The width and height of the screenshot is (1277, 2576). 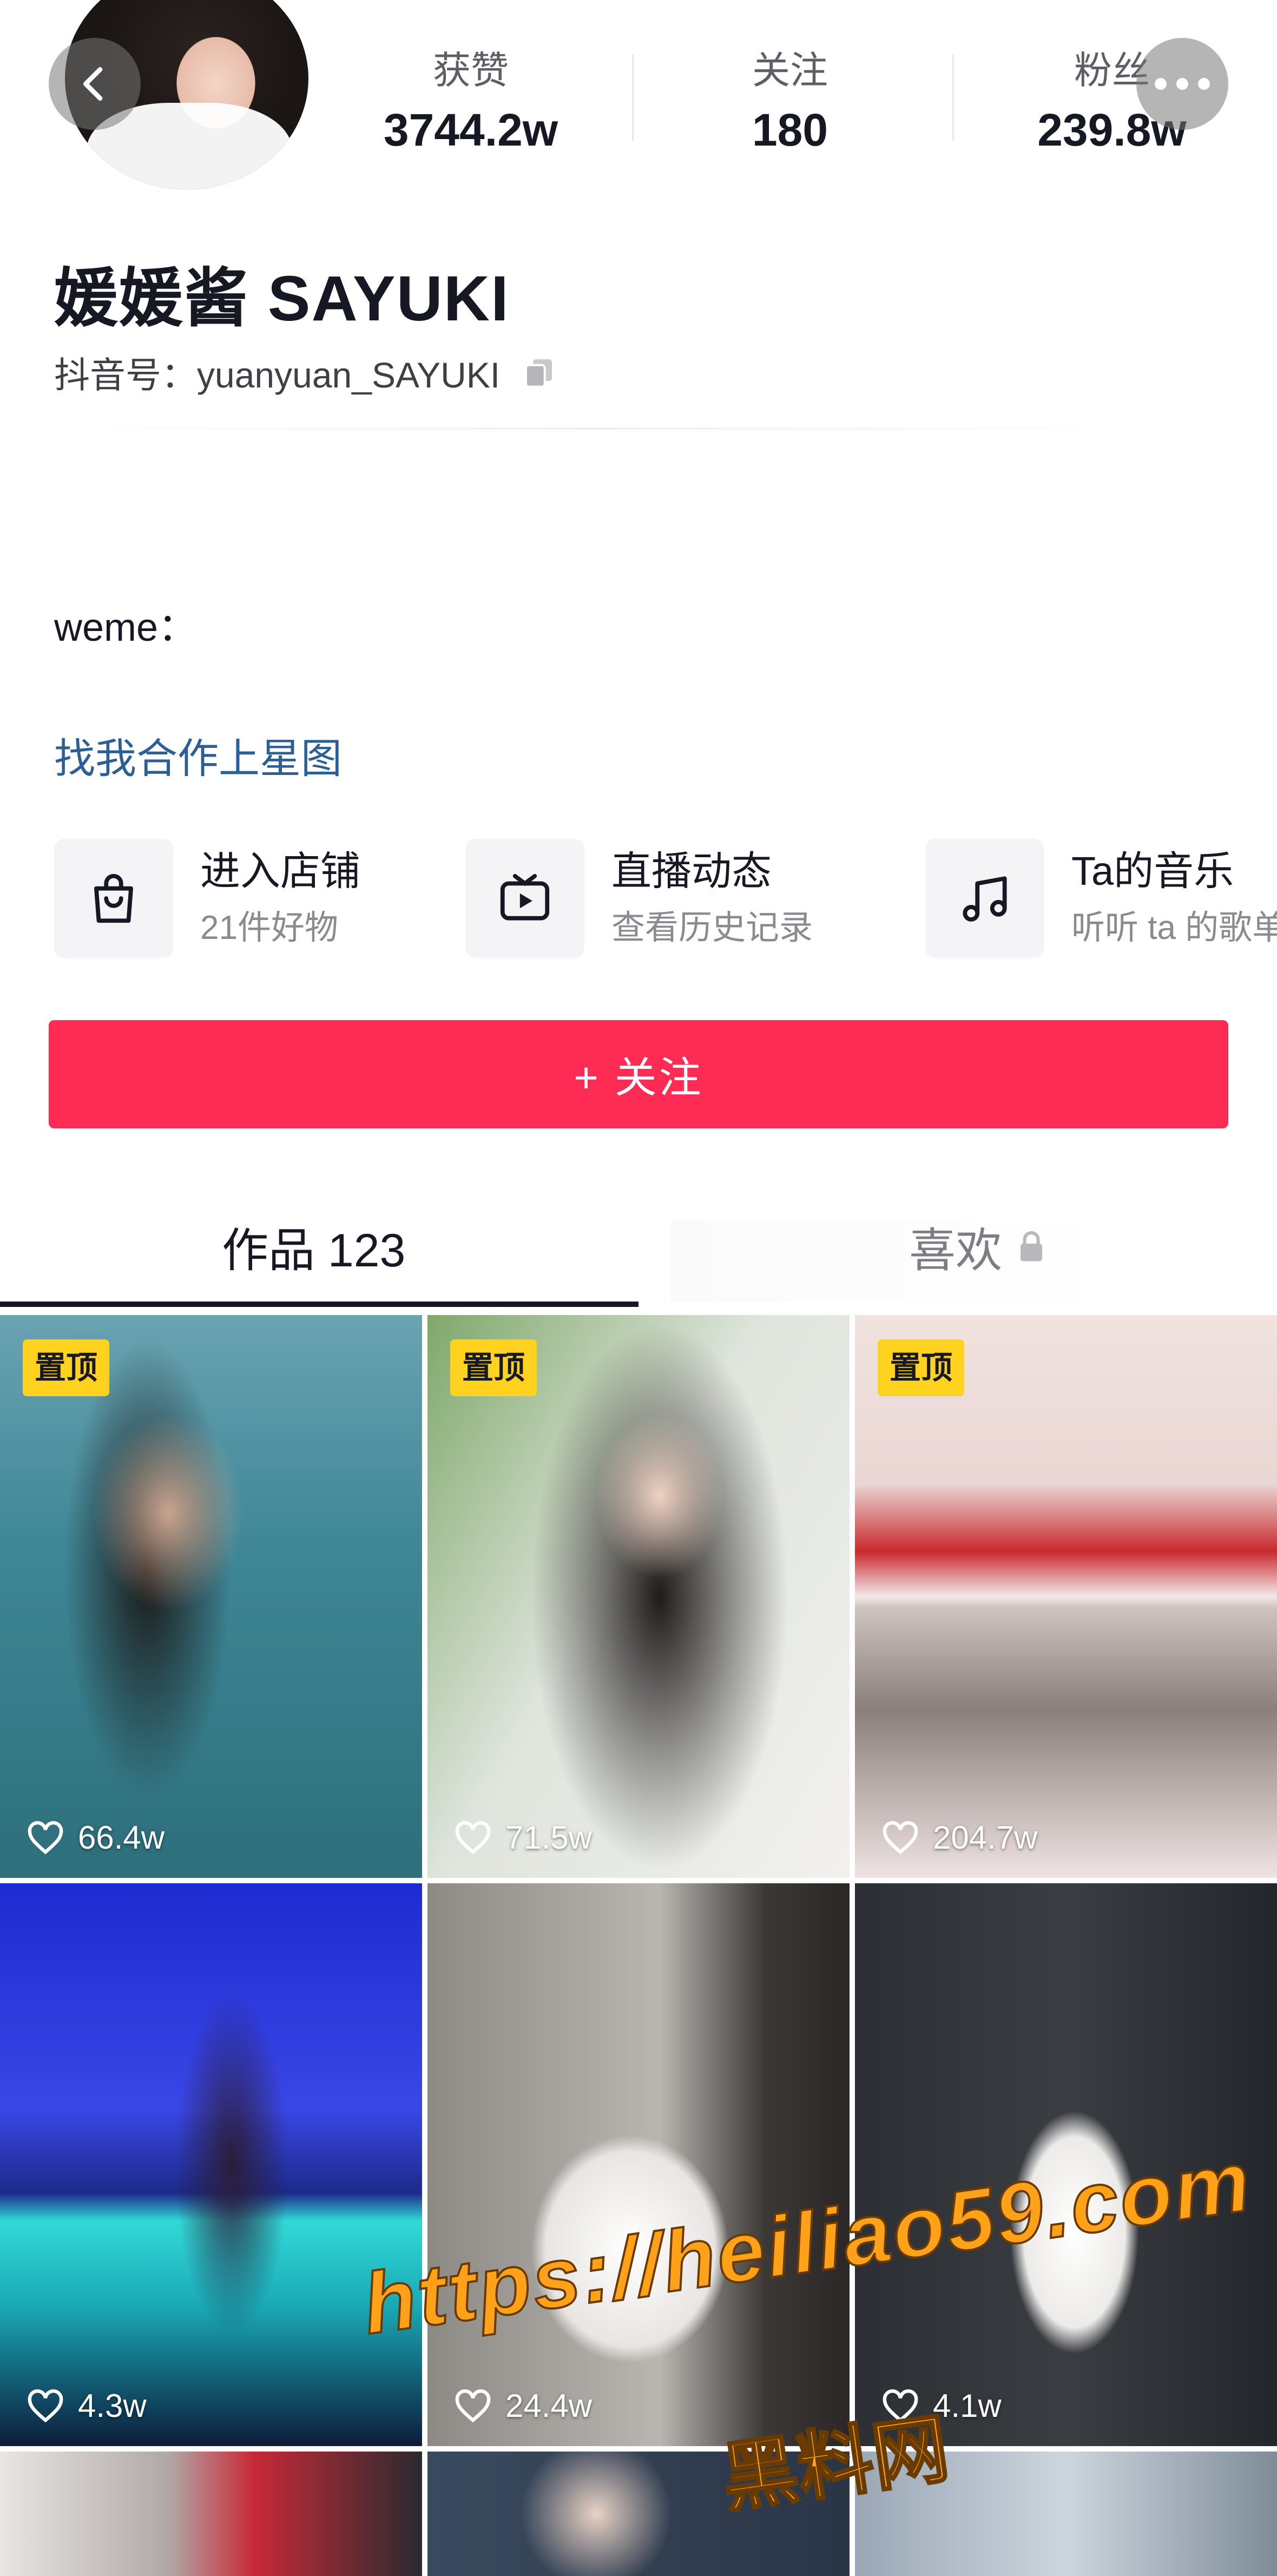 I want to click on music-note-icon, so click(x=985, y=899).